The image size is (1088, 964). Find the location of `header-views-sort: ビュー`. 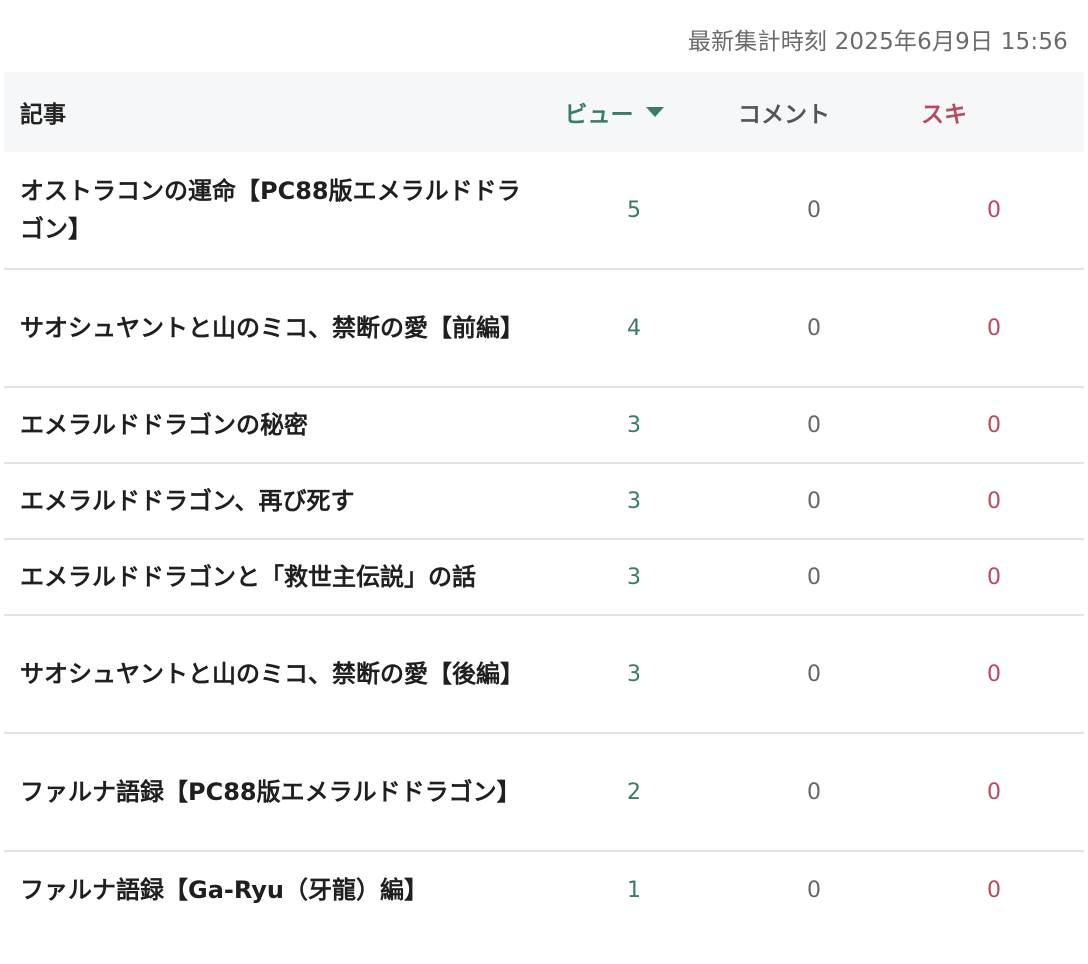

header-views-sort: ビュー is located at coordinates (614, 112).